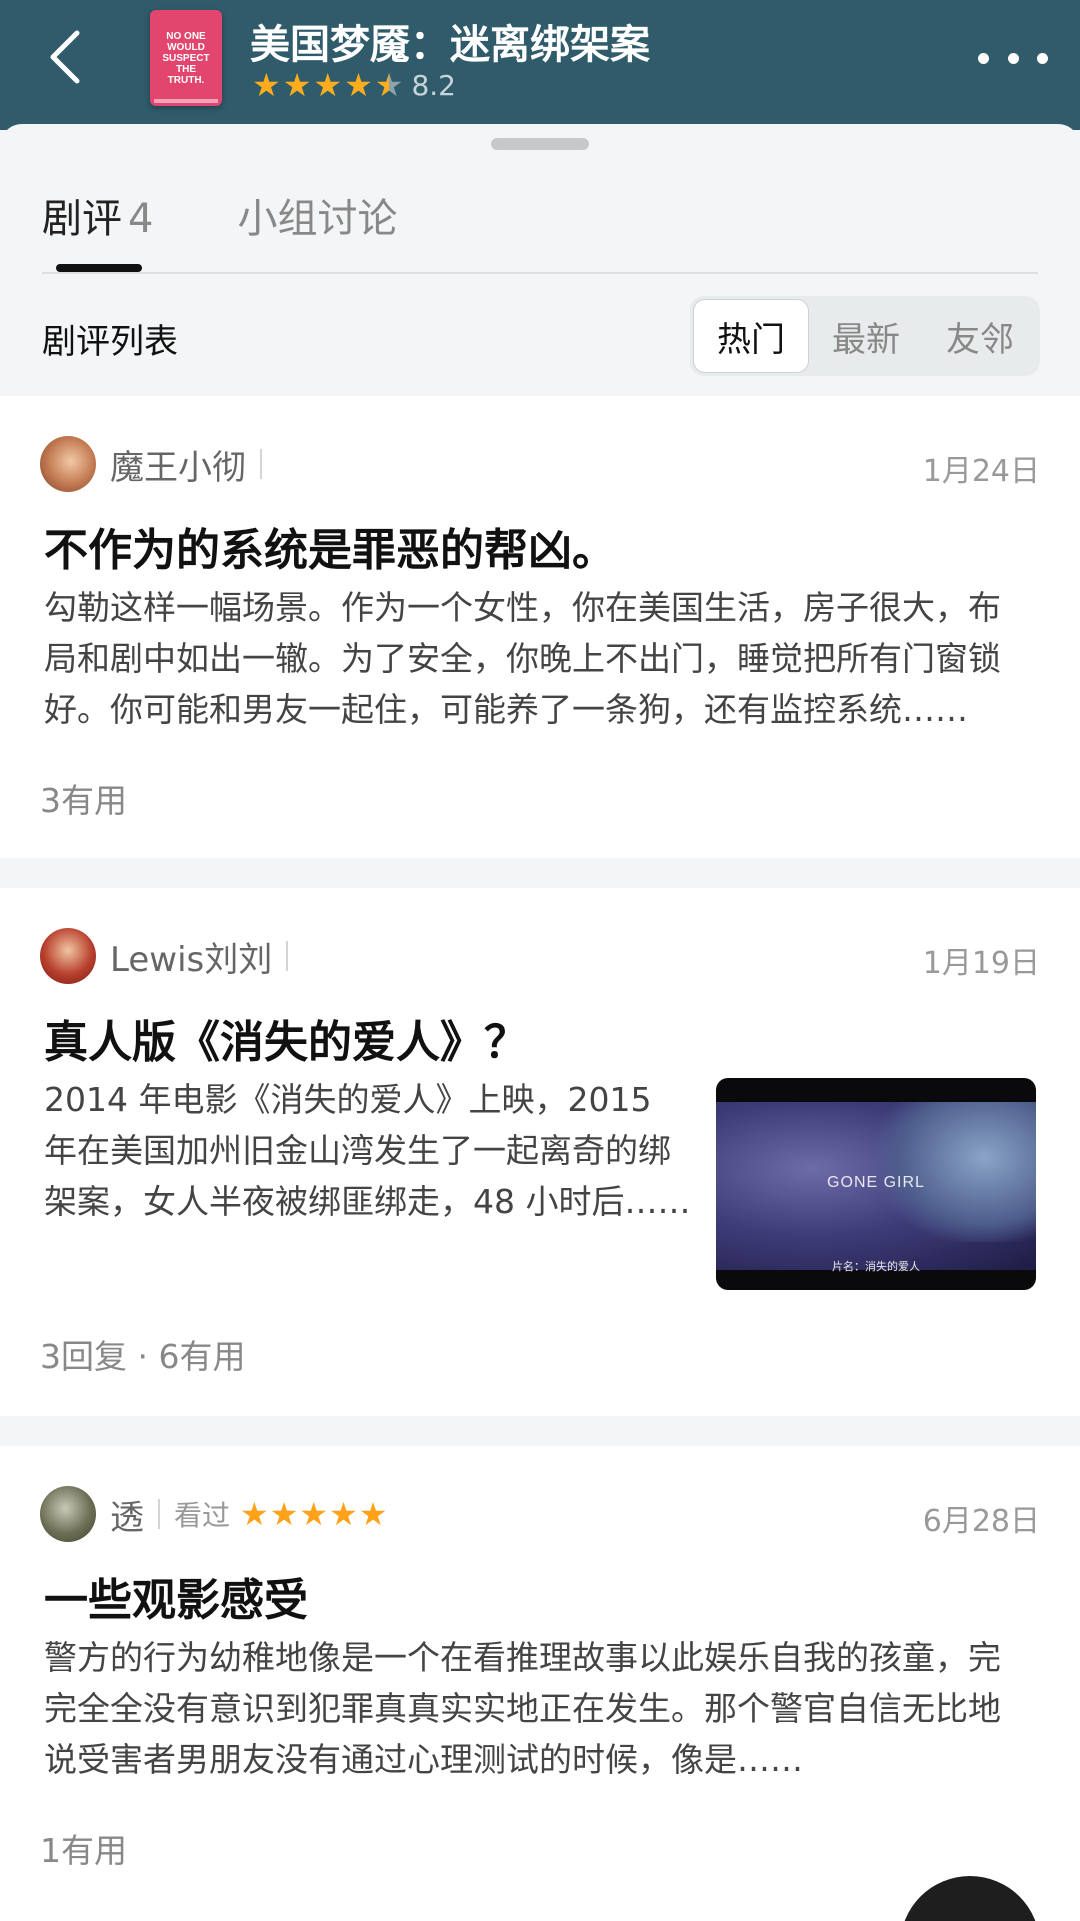  I want to click on active-tab-indicator, so click(99, 268).